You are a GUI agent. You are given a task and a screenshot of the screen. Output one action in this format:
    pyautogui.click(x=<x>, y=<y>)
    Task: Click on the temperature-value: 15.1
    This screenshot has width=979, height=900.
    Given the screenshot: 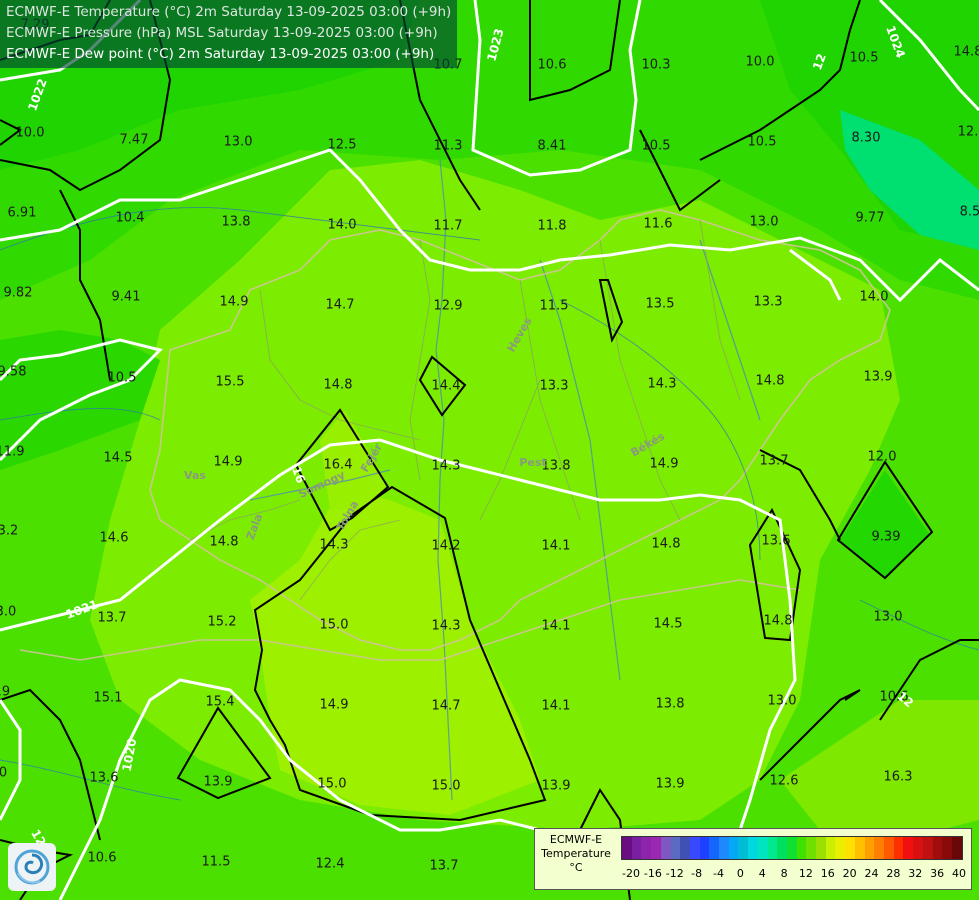 What is the action you would take?
    pyautogui.click(x=108, y=698)
    